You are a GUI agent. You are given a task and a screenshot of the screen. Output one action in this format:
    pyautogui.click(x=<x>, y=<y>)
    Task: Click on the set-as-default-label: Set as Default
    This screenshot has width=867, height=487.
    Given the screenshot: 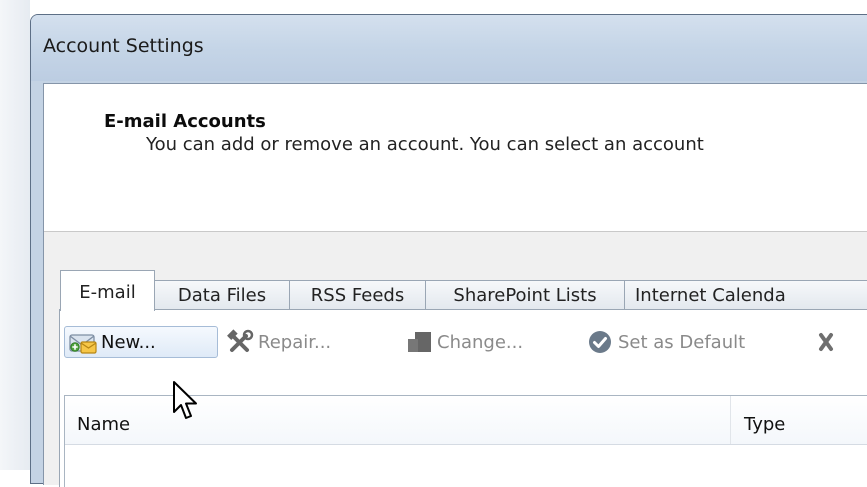 What is the action you would take?
    pyautogui.click(x=682, y=342)
    